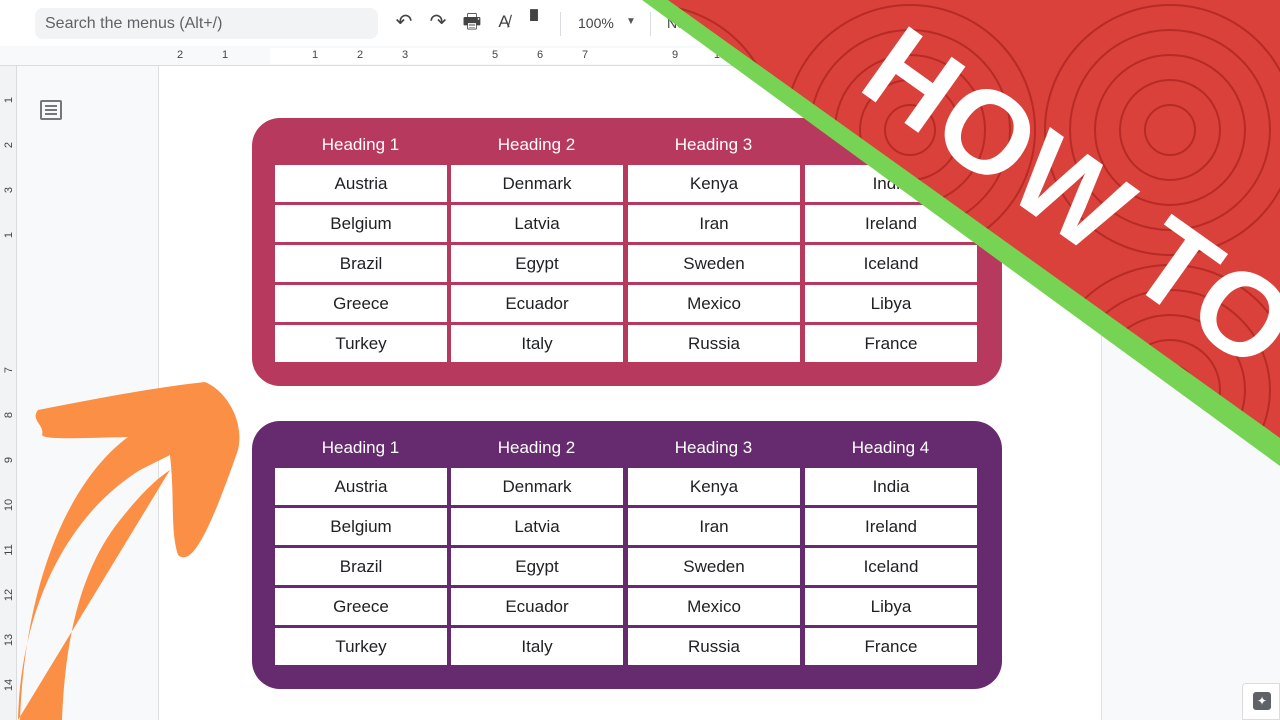 The width and height of the screenshot is (1280, 720). What do you see at coordinates (538, 22) in the screenshot?
I see `paint-format-icon: ▘` at bounding box center [538, 22].